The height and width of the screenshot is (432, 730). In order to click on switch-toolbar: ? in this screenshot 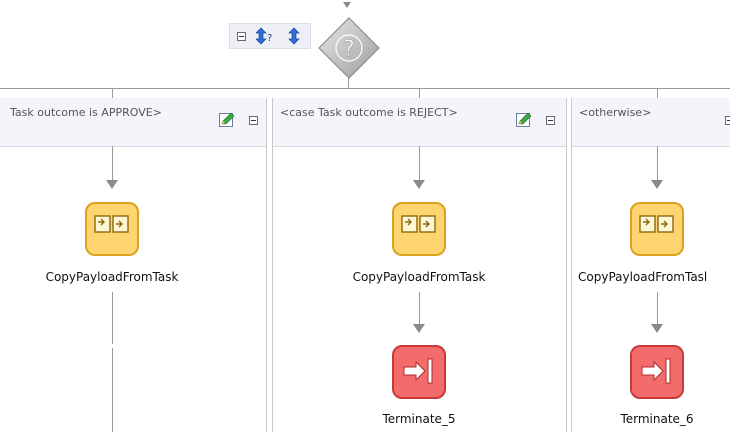, I will do `click(270, 36)`.